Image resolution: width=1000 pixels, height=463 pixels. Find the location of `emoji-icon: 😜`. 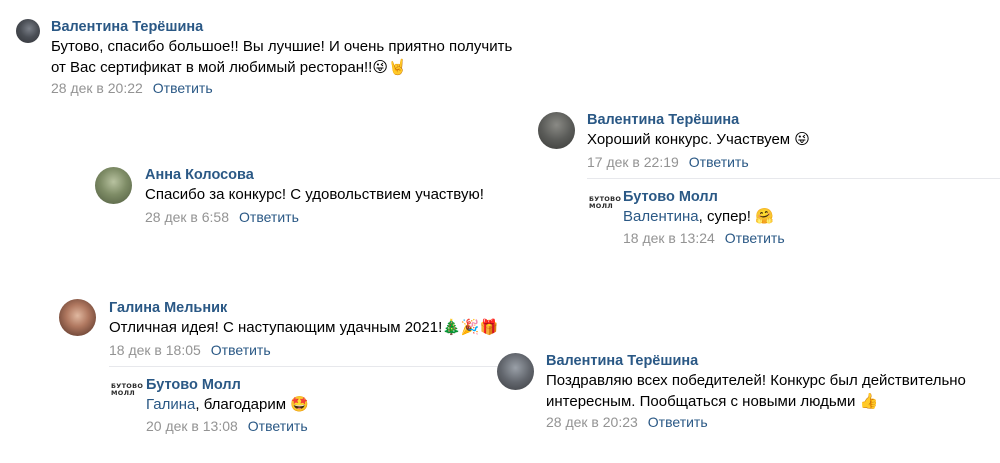

emoji-icon: 😜 is located at coordinates (802, 139).